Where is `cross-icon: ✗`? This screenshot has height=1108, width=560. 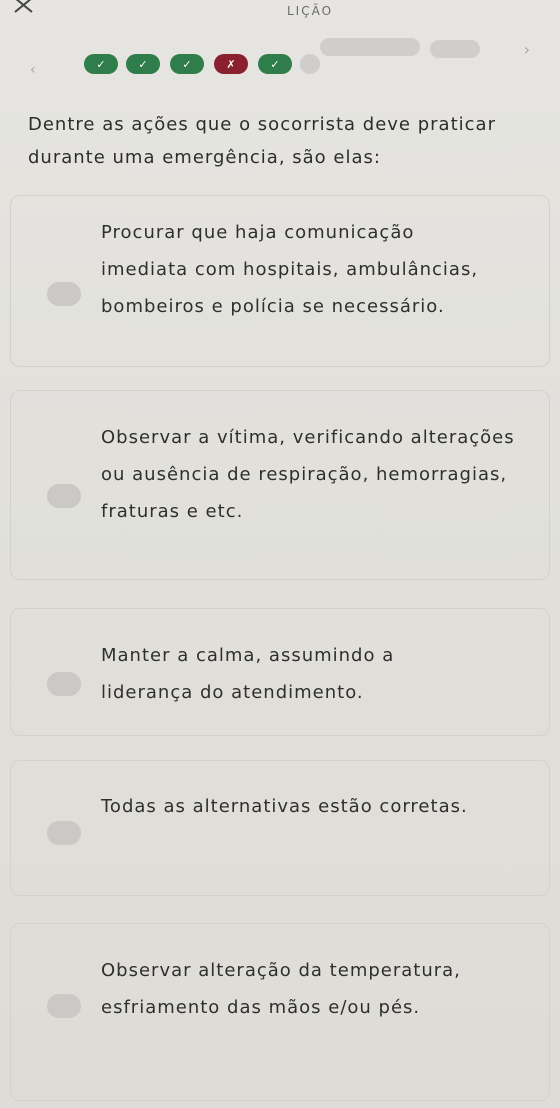
cross-icon: ✗ is located at coordinates (231, 64).